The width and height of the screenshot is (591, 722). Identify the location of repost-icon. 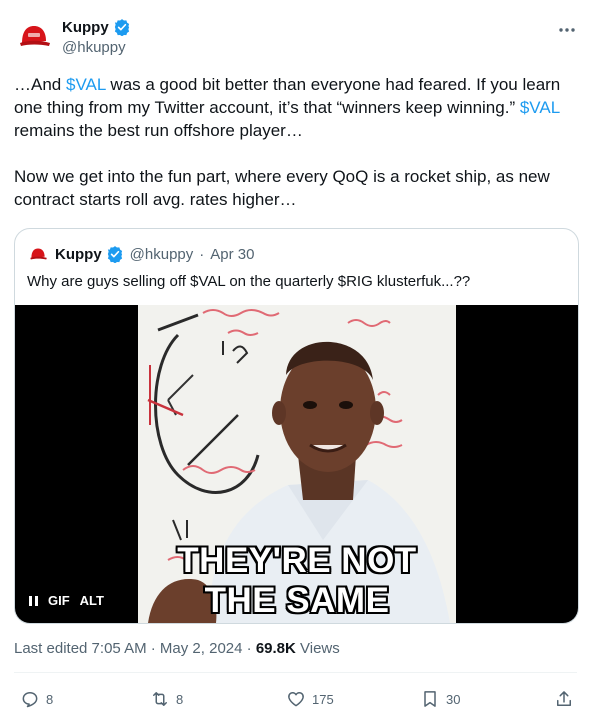
(160, 699).